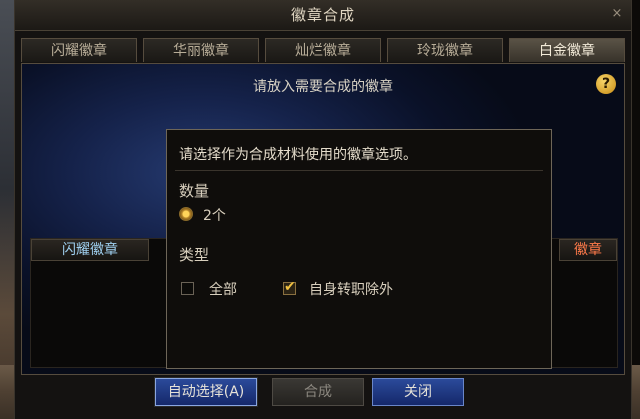 The image size is (640, 419). Describe the element at coordinates (318, 392) in the screenshot. I see `synthesize-button: 合成` at that location.